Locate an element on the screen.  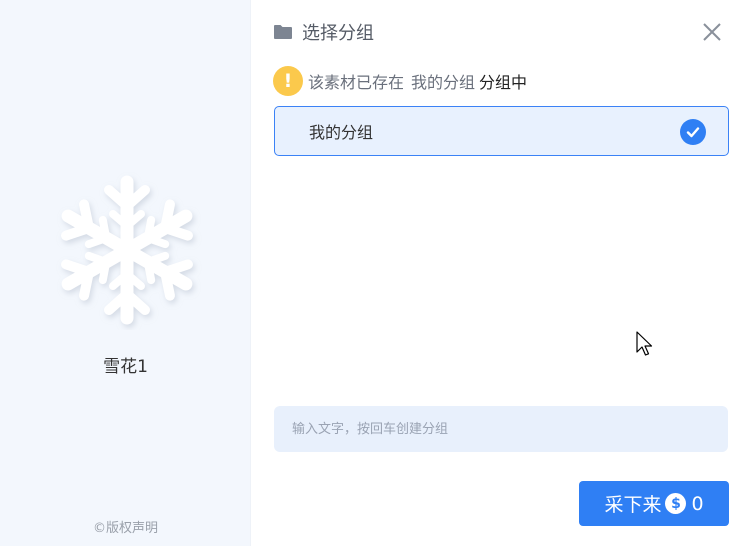
mouse-cursor-icon is located at coordinates (644, 343).